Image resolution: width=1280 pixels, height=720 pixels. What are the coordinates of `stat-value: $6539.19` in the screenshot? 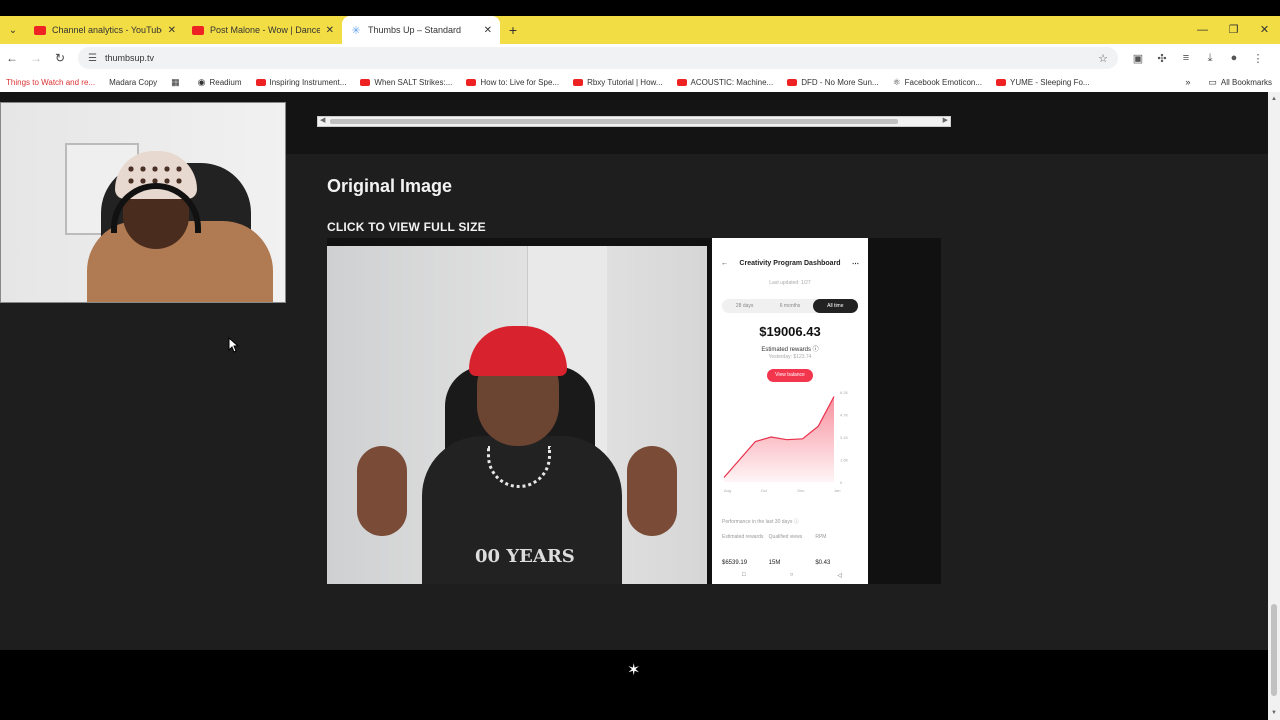 It's located at (735, 563).